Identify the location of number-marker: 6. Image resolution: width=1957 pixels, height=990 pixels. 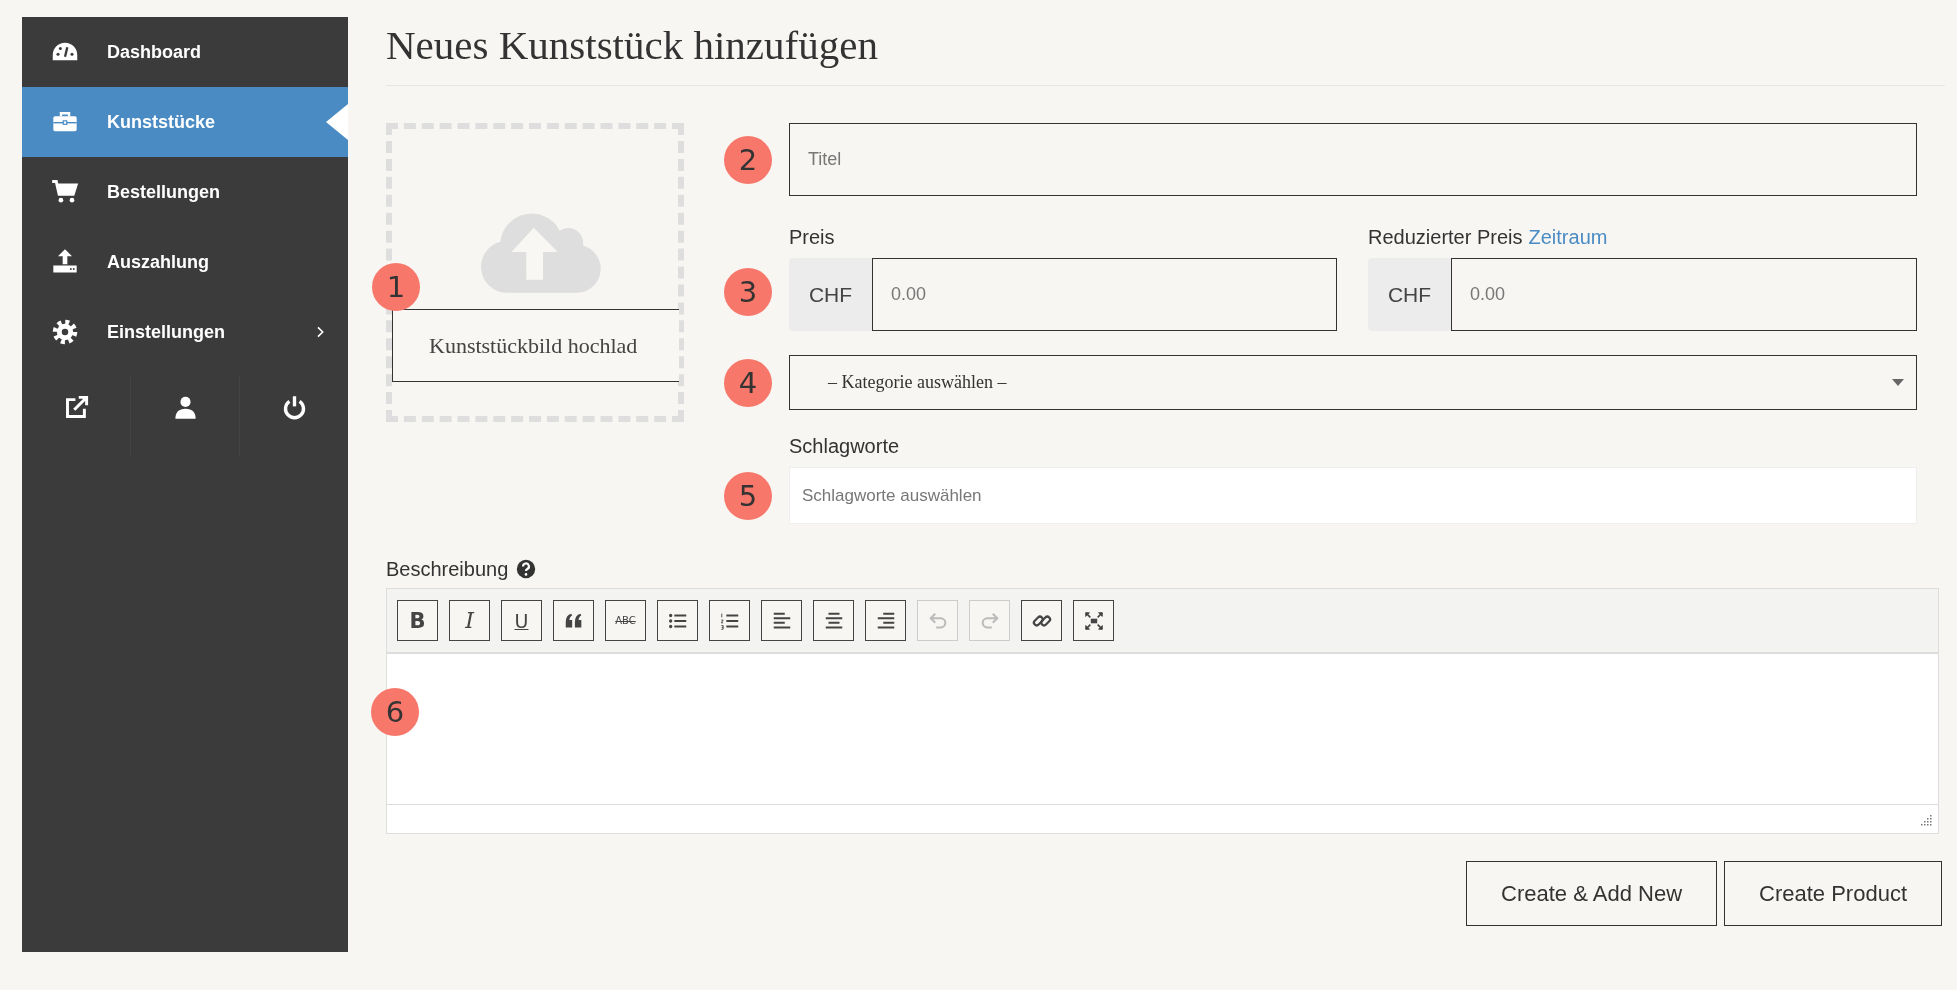
(395, 712).